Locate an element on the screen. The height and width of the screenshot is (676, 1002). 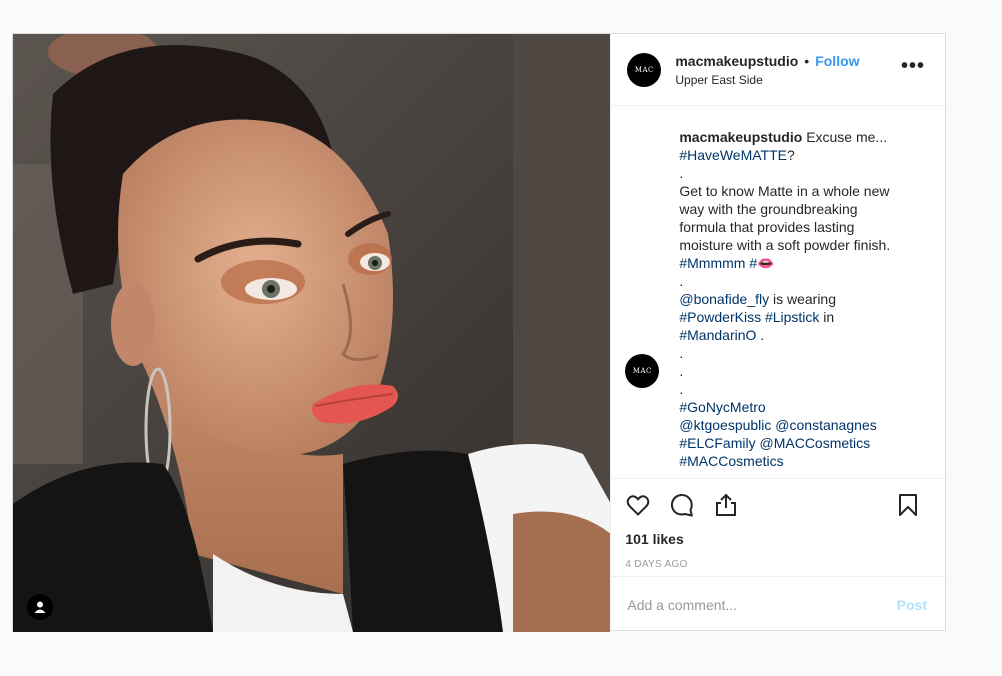
hashtag-link: #Mmmmm is located at coordinates (712, 263).